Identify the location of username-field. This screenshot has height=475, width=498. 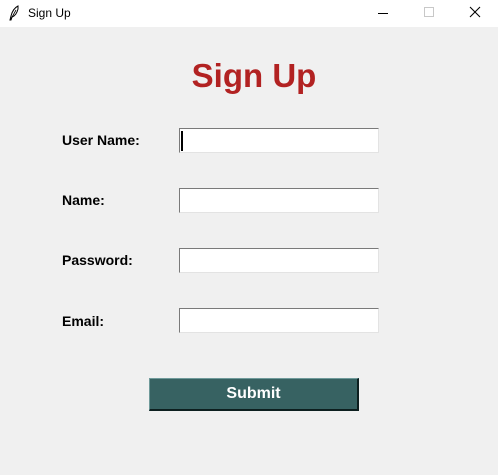
(279, 140).